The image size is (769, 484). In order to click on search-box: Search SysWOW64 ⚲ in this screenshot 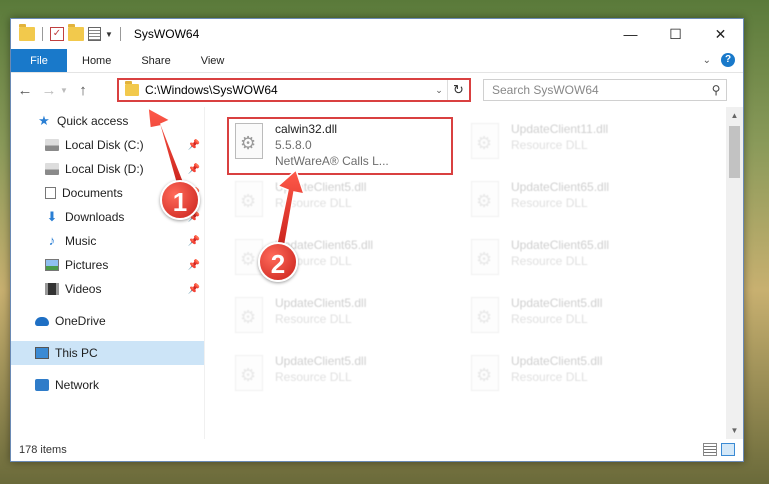, I will do `click(605, 90)`.